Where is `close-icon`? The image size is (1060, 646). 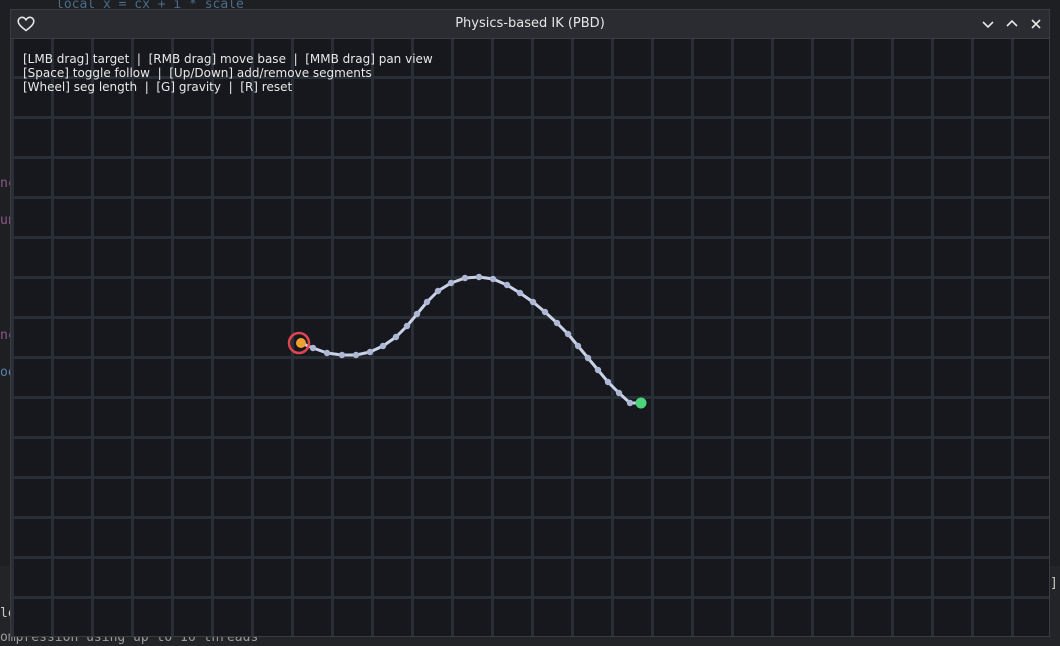 close-icon is located at coordinates (1036, 24).